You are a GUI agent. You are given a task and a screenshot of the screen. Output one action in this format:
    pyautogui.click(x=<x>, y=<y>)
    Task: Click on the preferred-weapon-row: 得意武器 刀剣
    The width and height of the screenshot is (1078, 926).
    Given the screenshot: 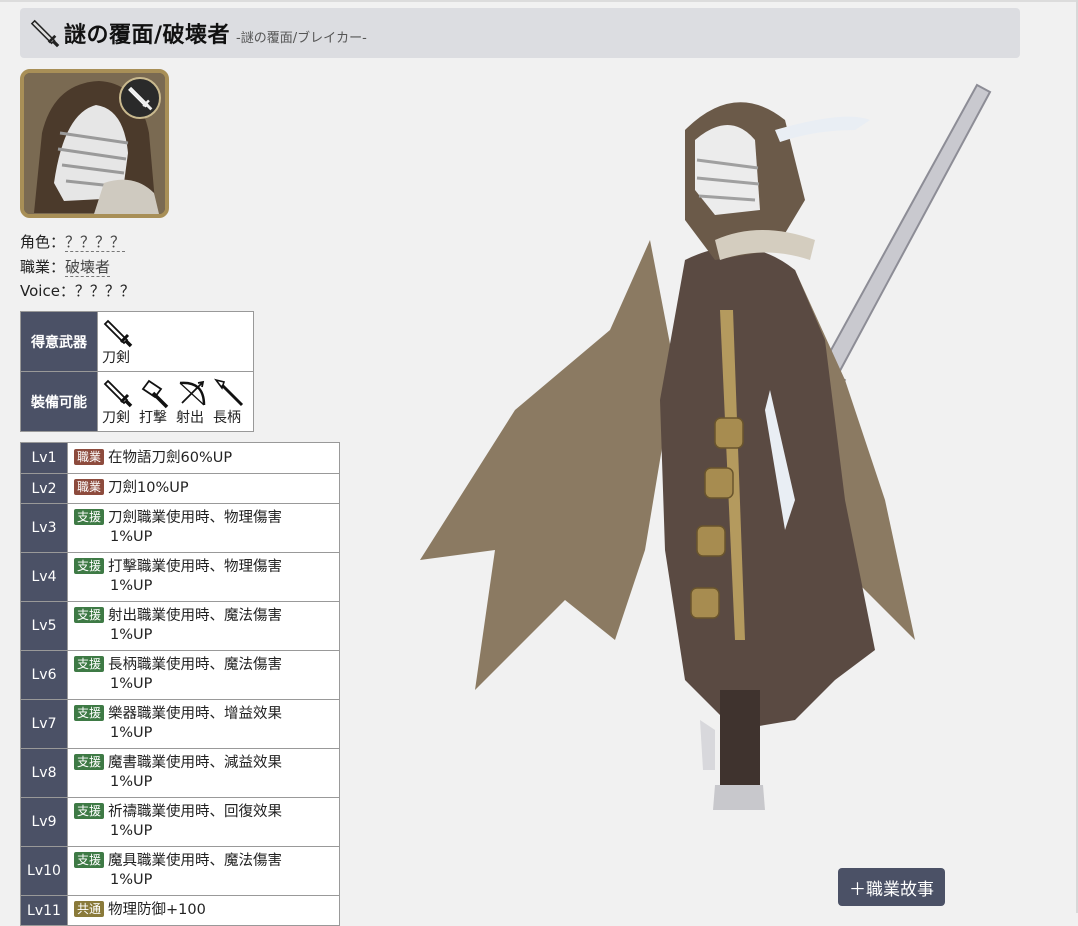 What is the action you would take?
    pyautogui.click(x=137, y=341)
    